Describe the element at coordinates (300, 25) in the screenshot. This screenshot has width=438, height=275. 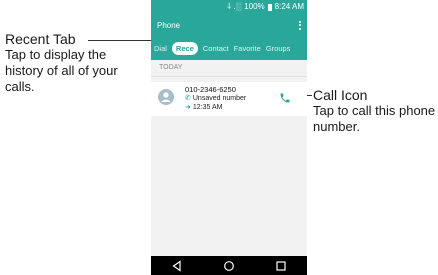
I see `overflow-menu-icon` at that location.